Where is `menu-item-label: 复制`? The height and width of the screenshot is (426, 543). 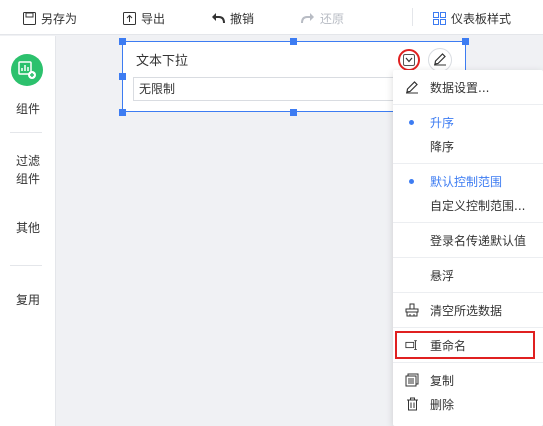 menu-item-label: 复制 is located at coordinates (442, 380).